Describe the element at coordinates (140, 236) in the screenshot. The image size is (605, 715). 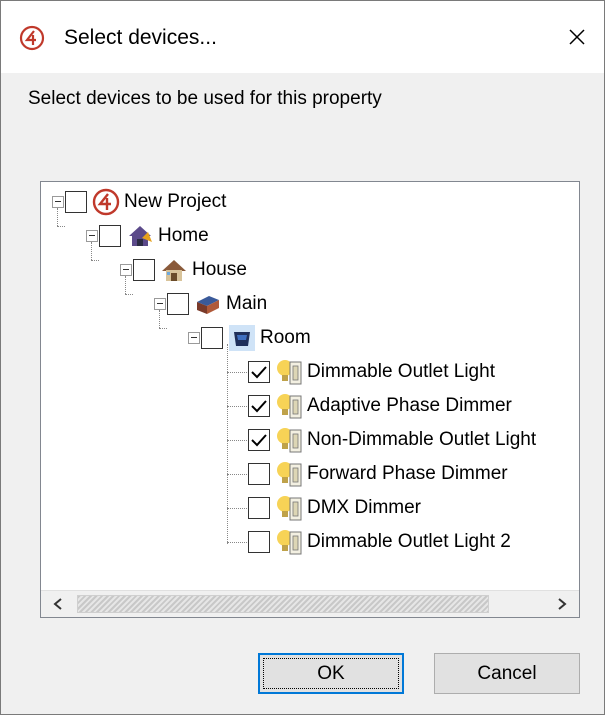
I see `home-icon` at that location.